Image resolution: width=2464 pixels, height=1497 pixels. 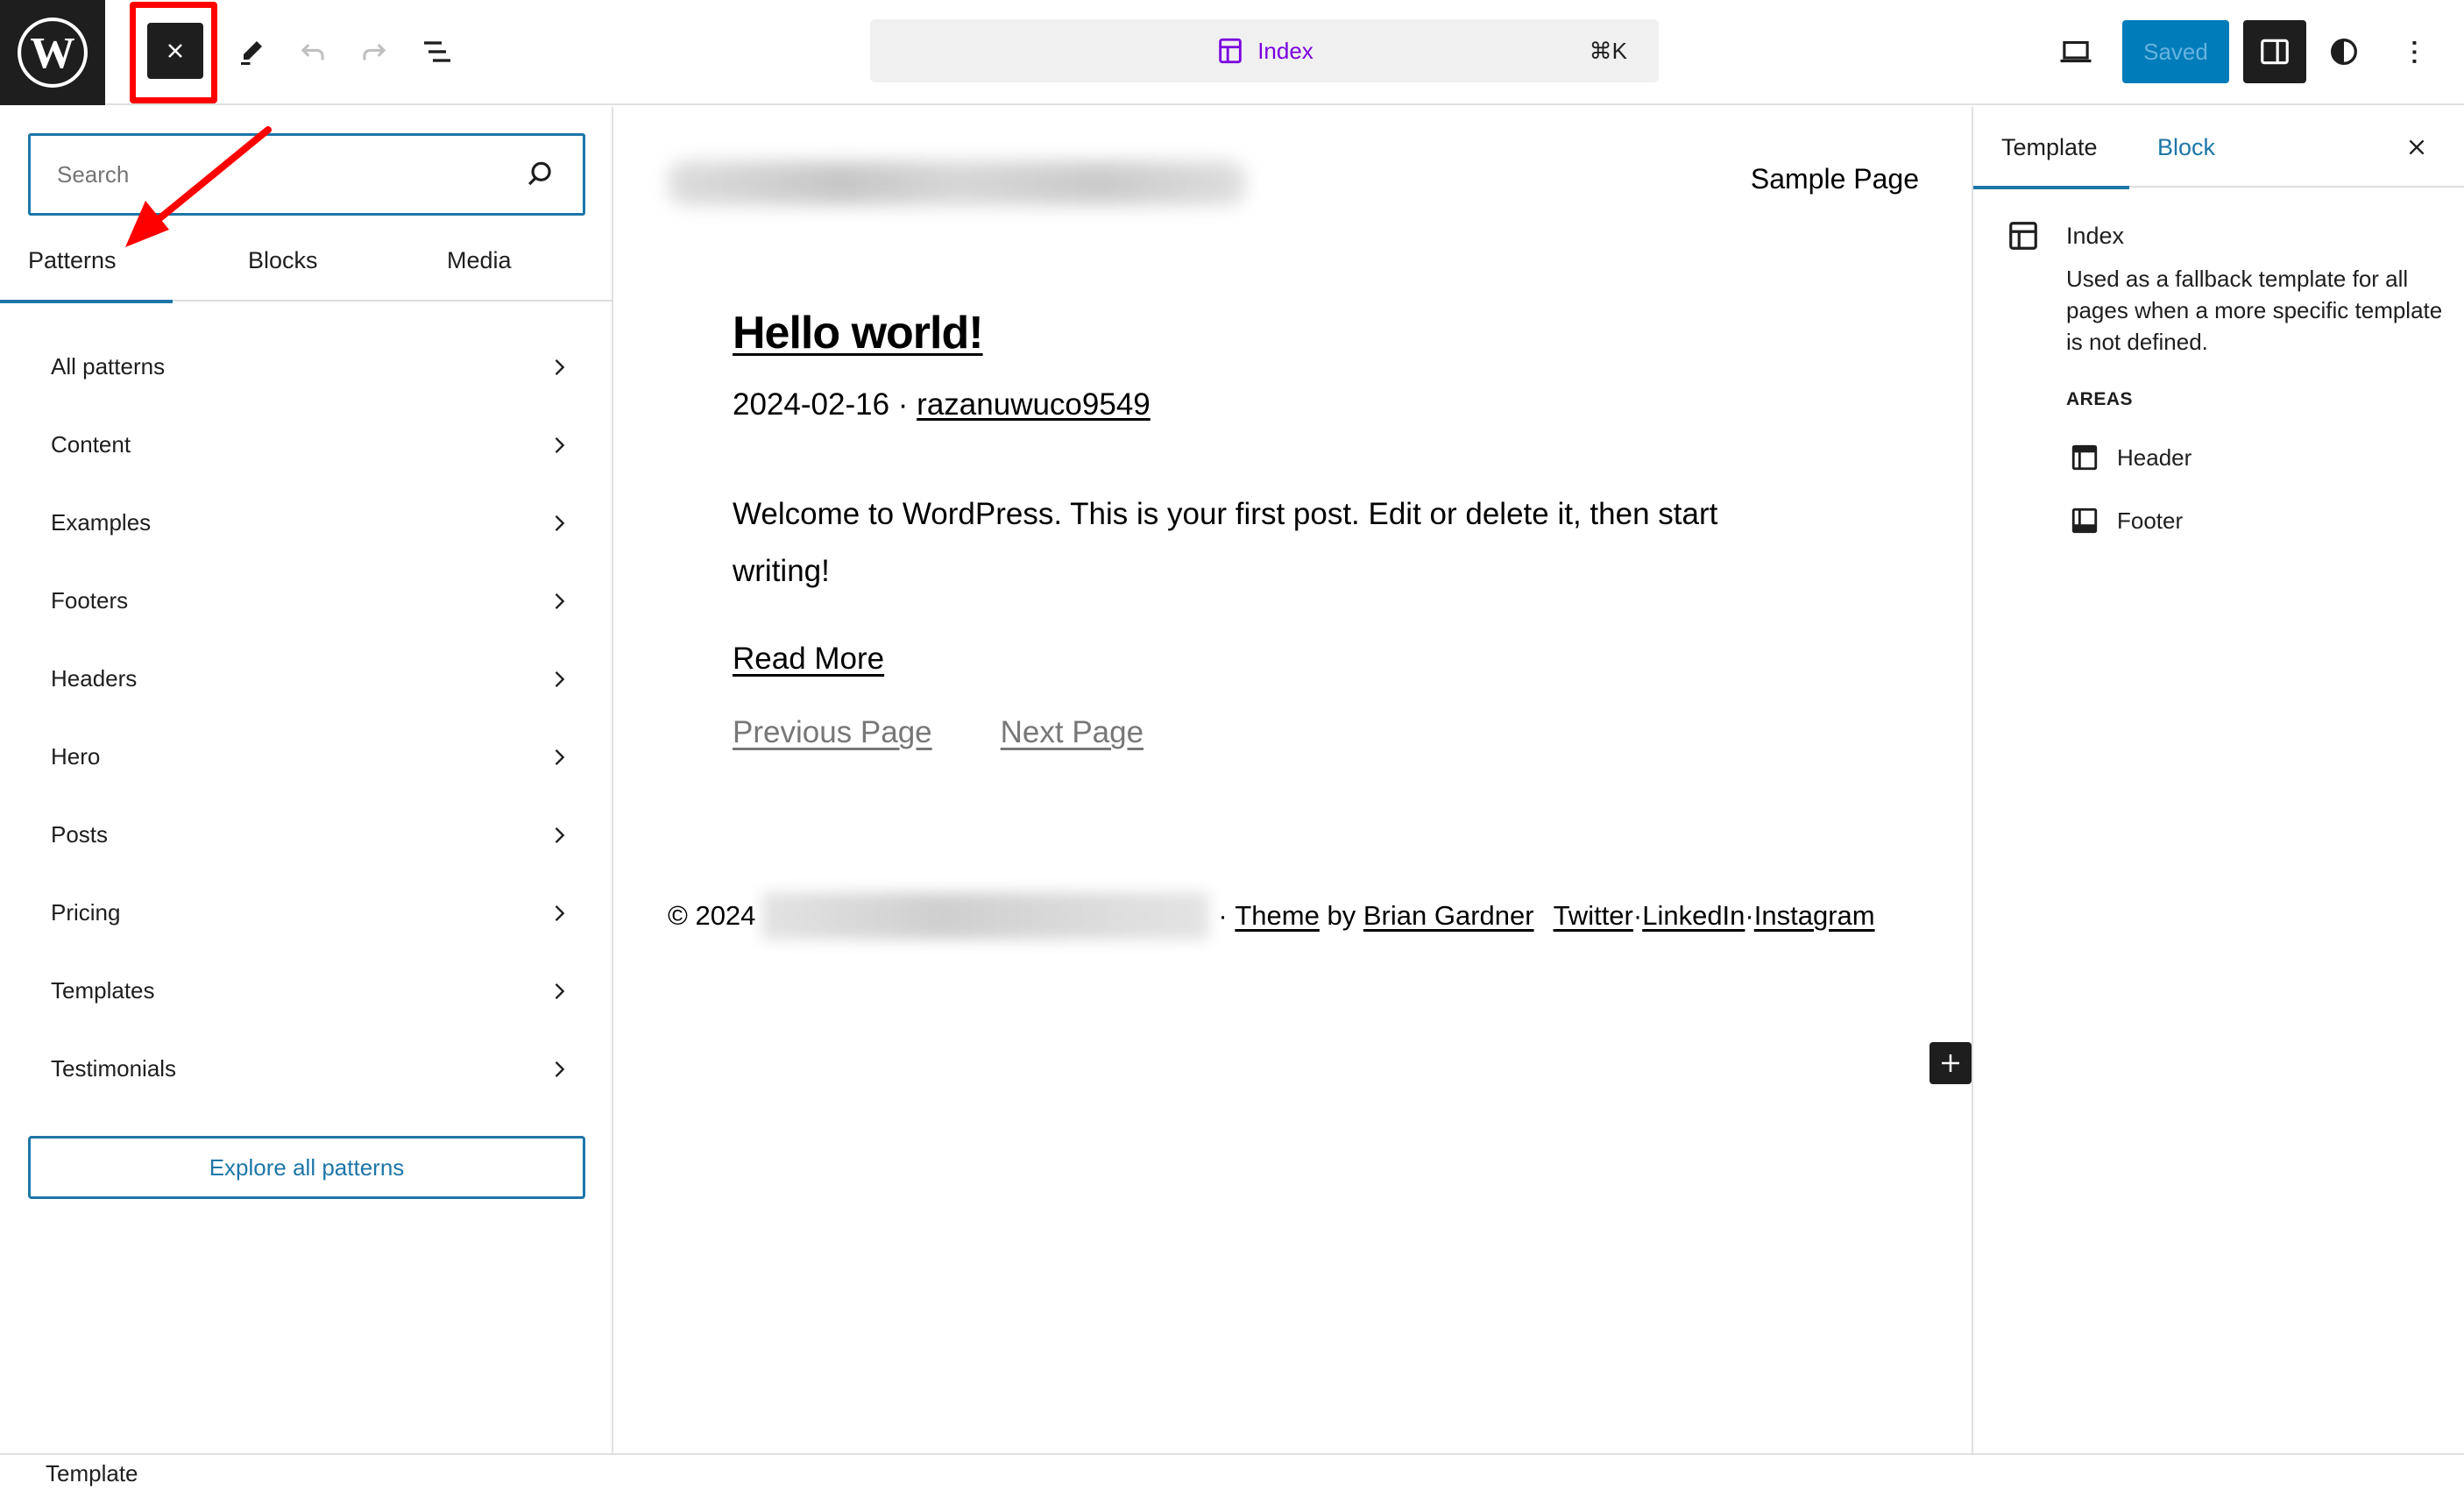 I want to click on list-view-button, so click(x=437, y=51).